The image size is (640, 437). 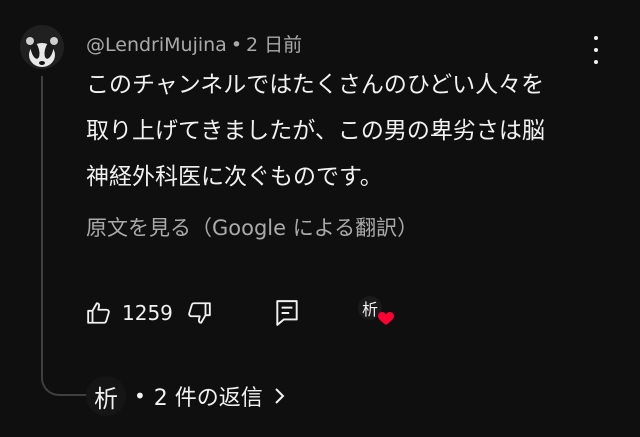 I want to click on author-avatar, so click(x=42, y=47).